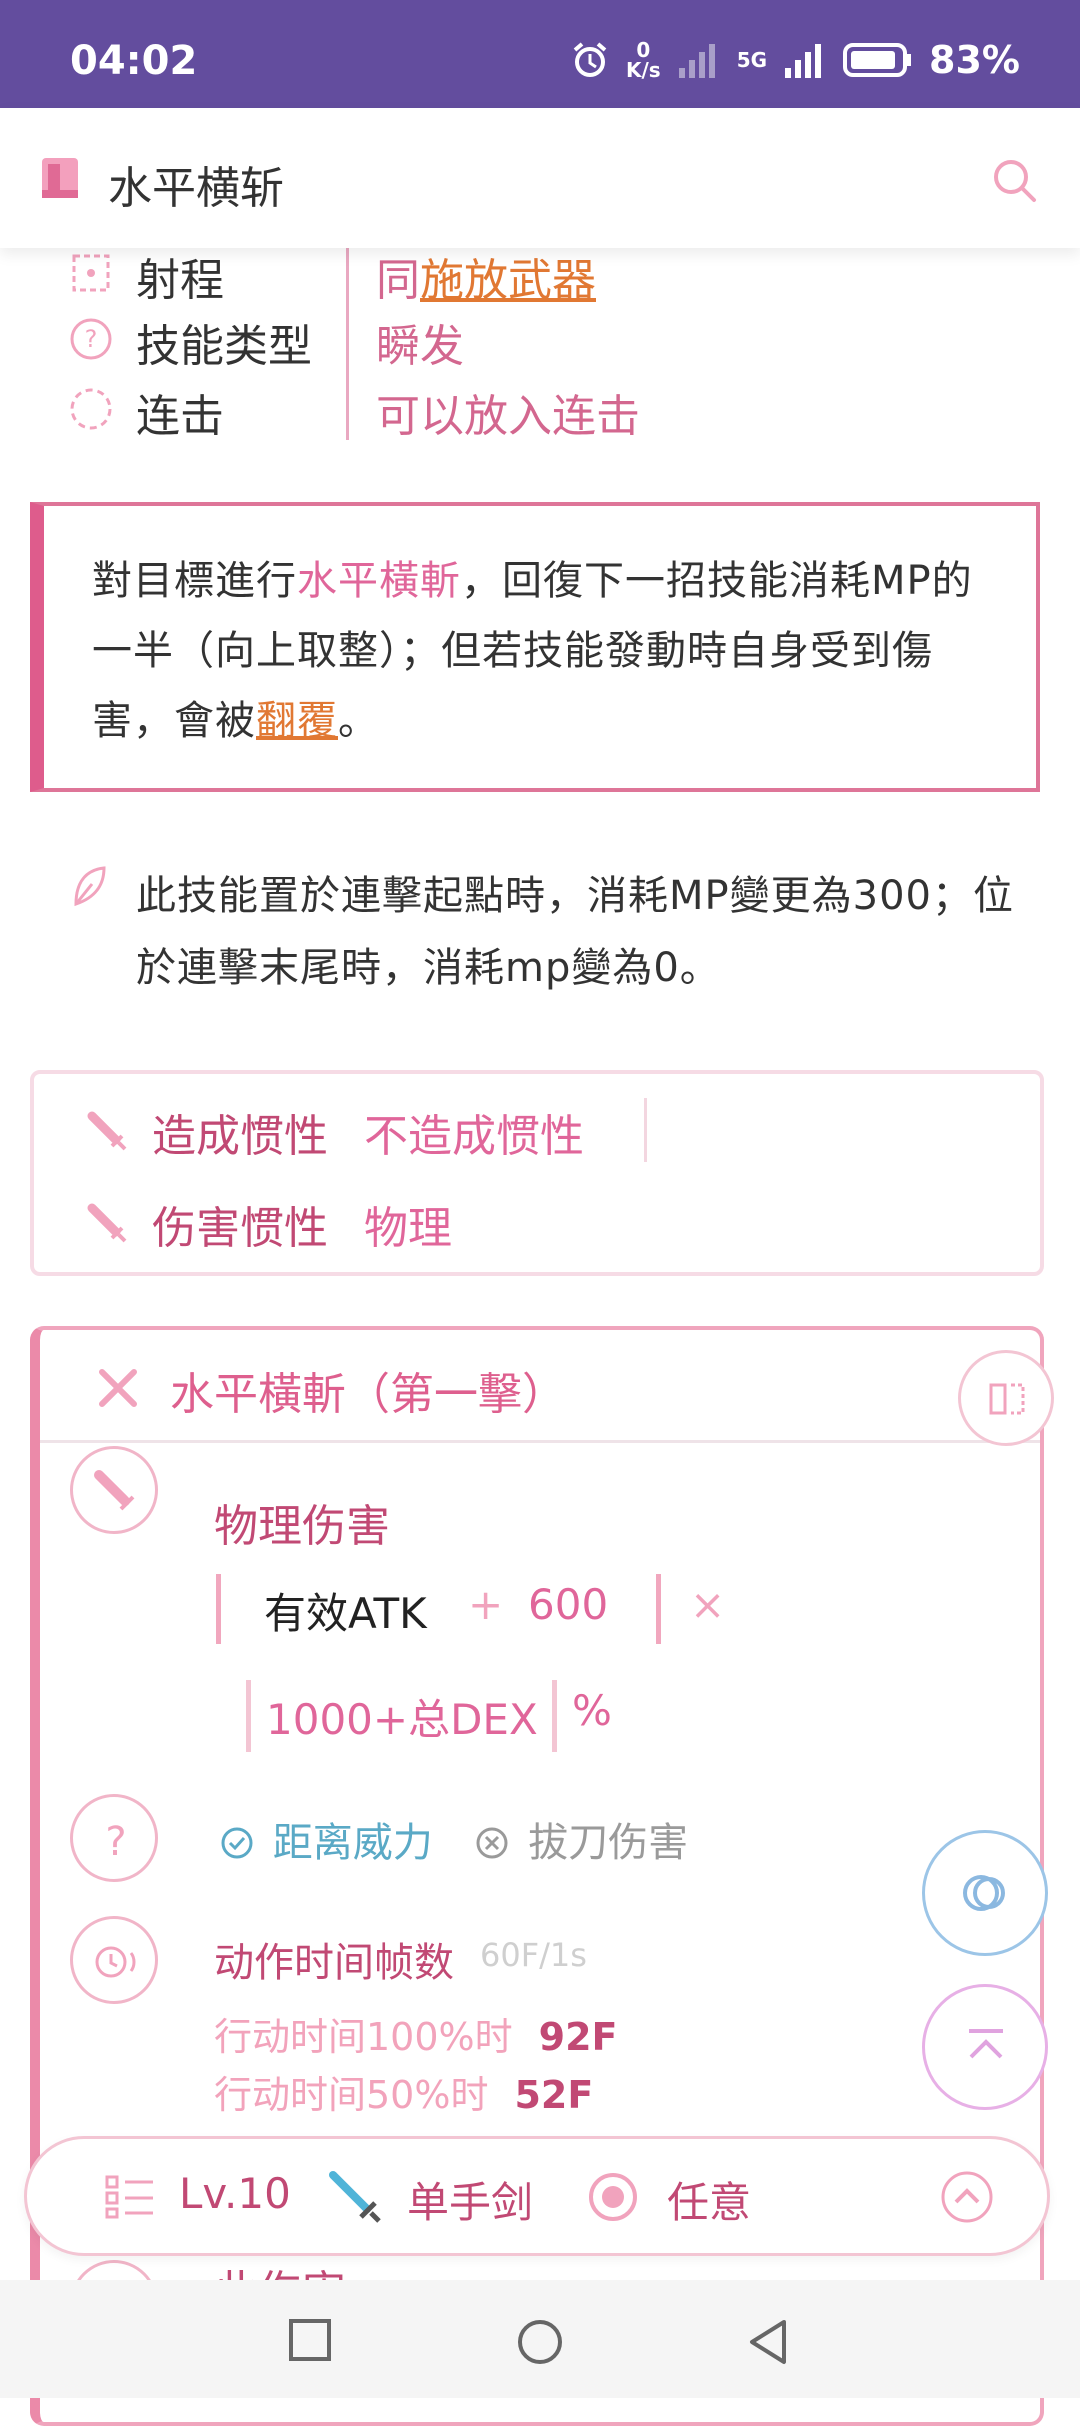 The image size is (1080, 2426). Describe the element at coordinates (334, 1963) in the screenshot. I see `action-time-title: 动作时间帧数` at that location.